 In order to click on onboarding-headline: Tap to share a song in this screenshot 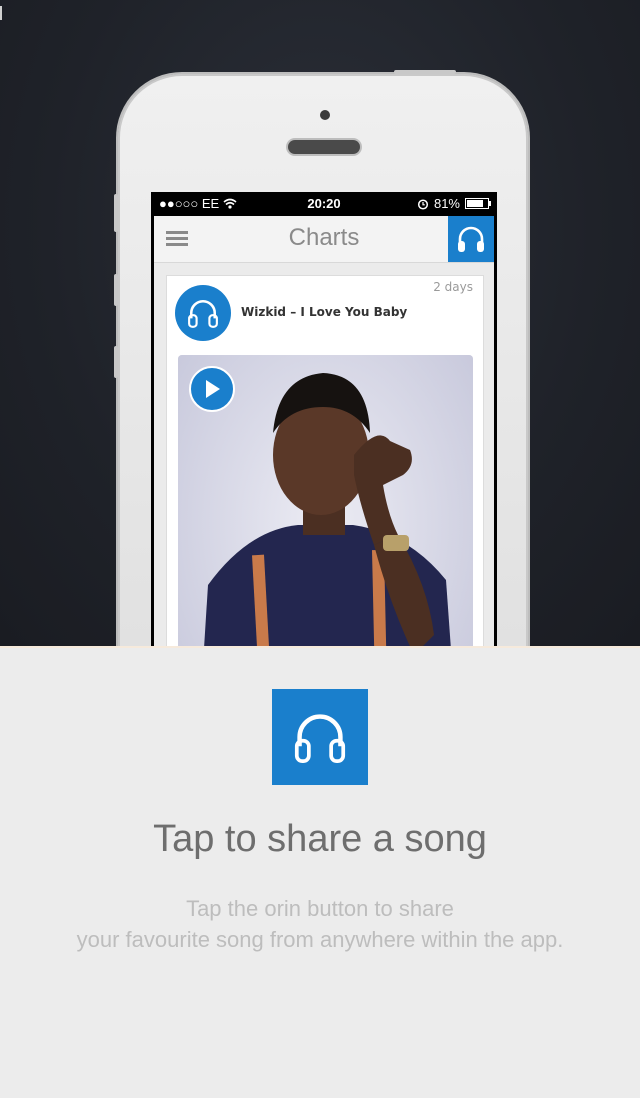, I will do `click(320, 839)`.